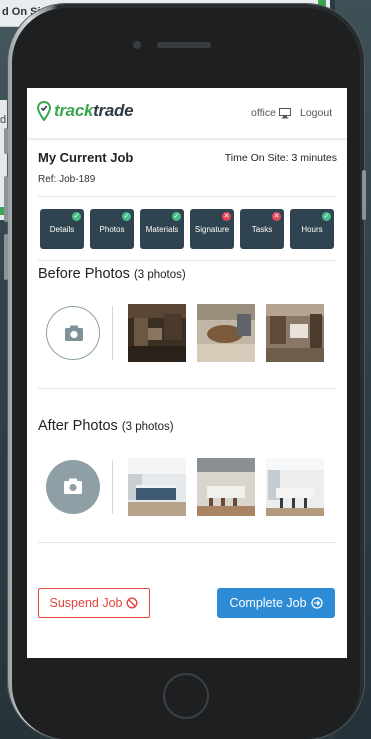  Describe the element at coordinates (263, 113) in the screenshot. I see `office-label: office` at that location.